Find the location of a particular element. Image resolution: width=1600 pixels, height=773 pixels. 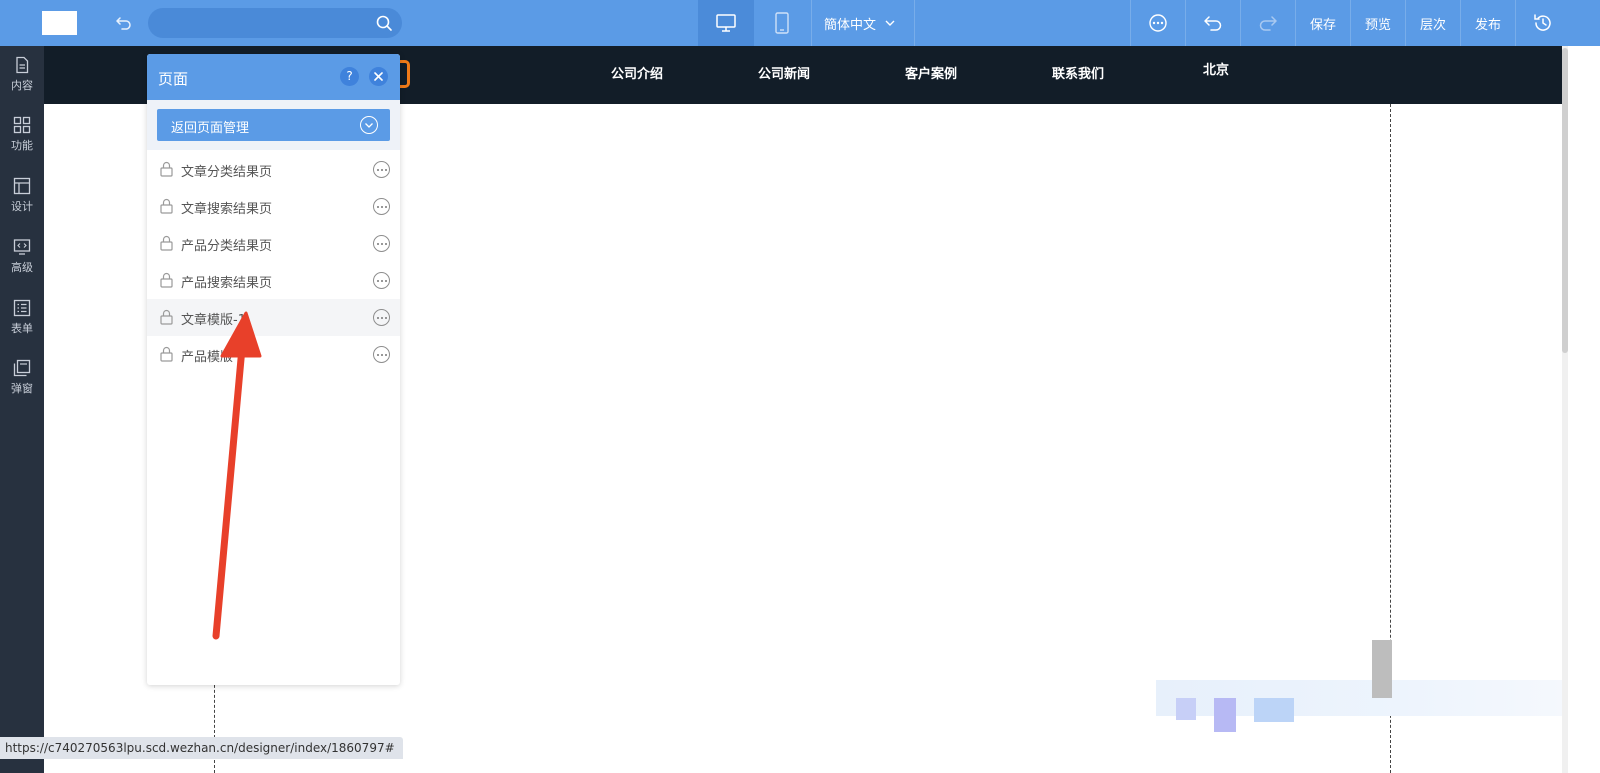

top-toolbar: 簡体中文 保存 预览 层次 发布 is located at coordinates (800, 23).